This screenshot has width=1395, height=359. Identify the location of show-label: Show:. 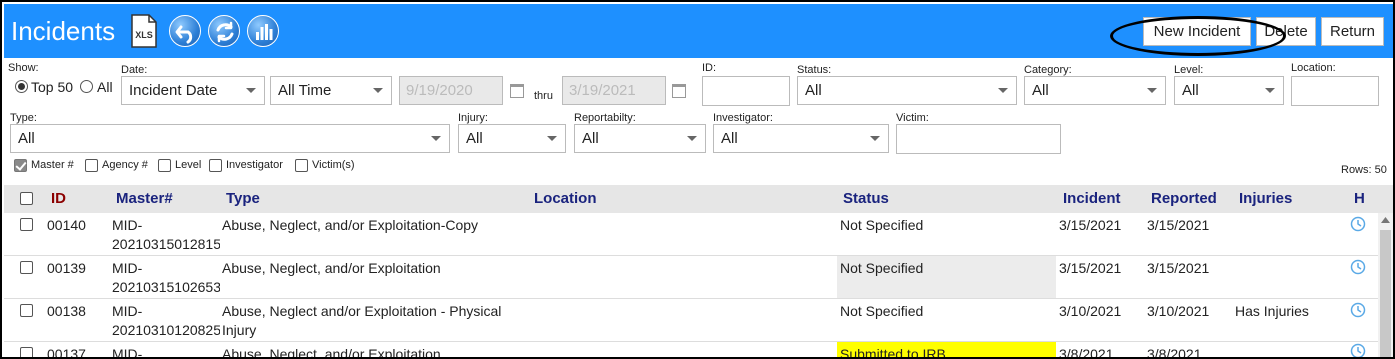
(23, 68).